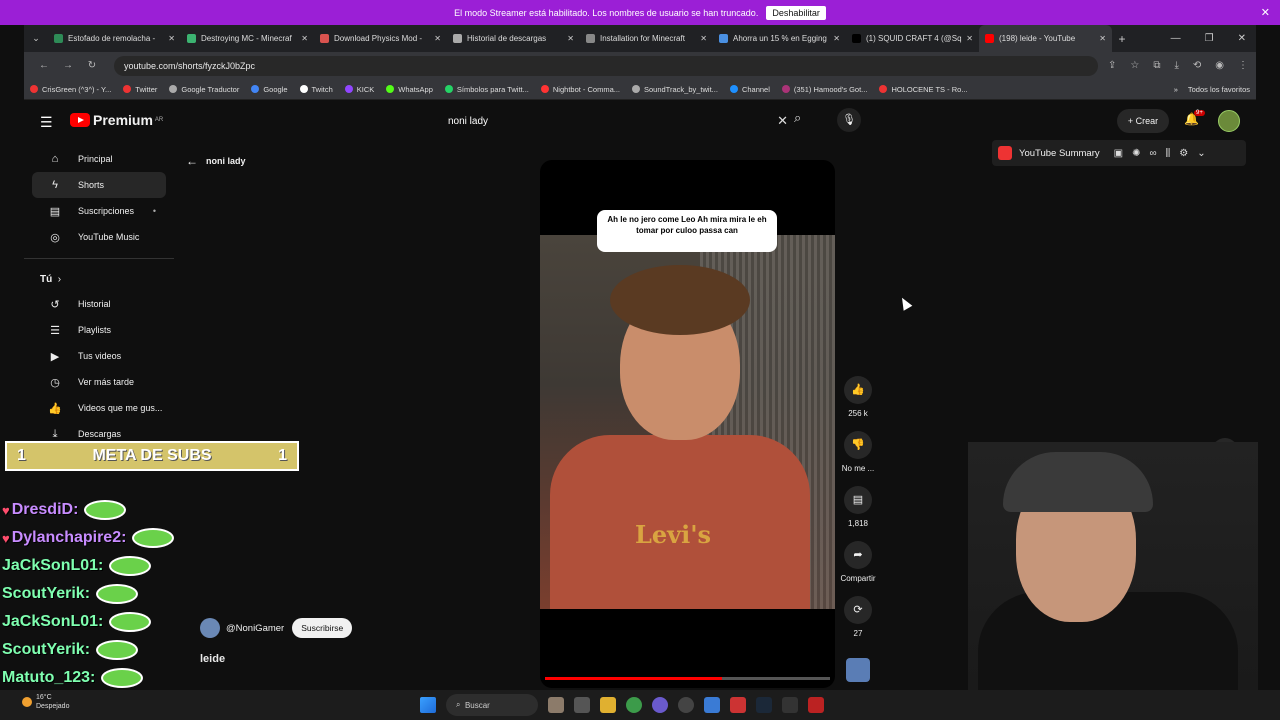 The image size is (1280, 720). What do you see at coordinates (1243, 65) in the screenshot?
I see `menu-icon: ⋮` at bounding box center [1243, 65].